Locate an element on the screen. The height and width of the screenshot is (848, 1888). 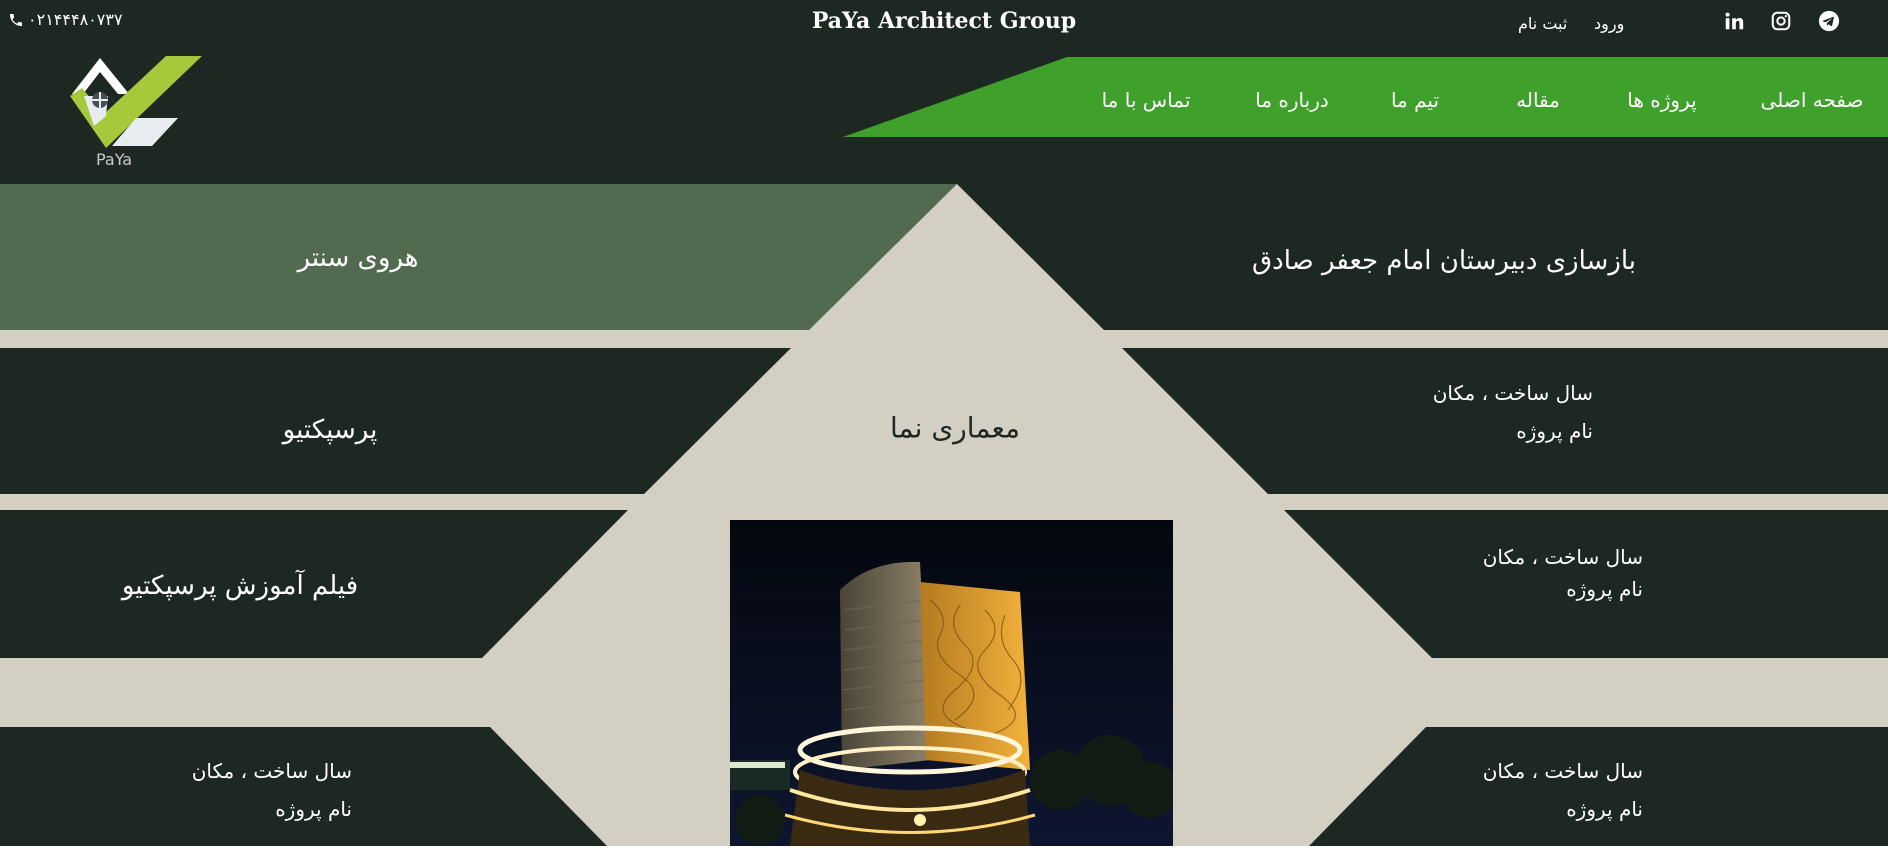
center-title: معماری نما is located at coordinates (955, 428).